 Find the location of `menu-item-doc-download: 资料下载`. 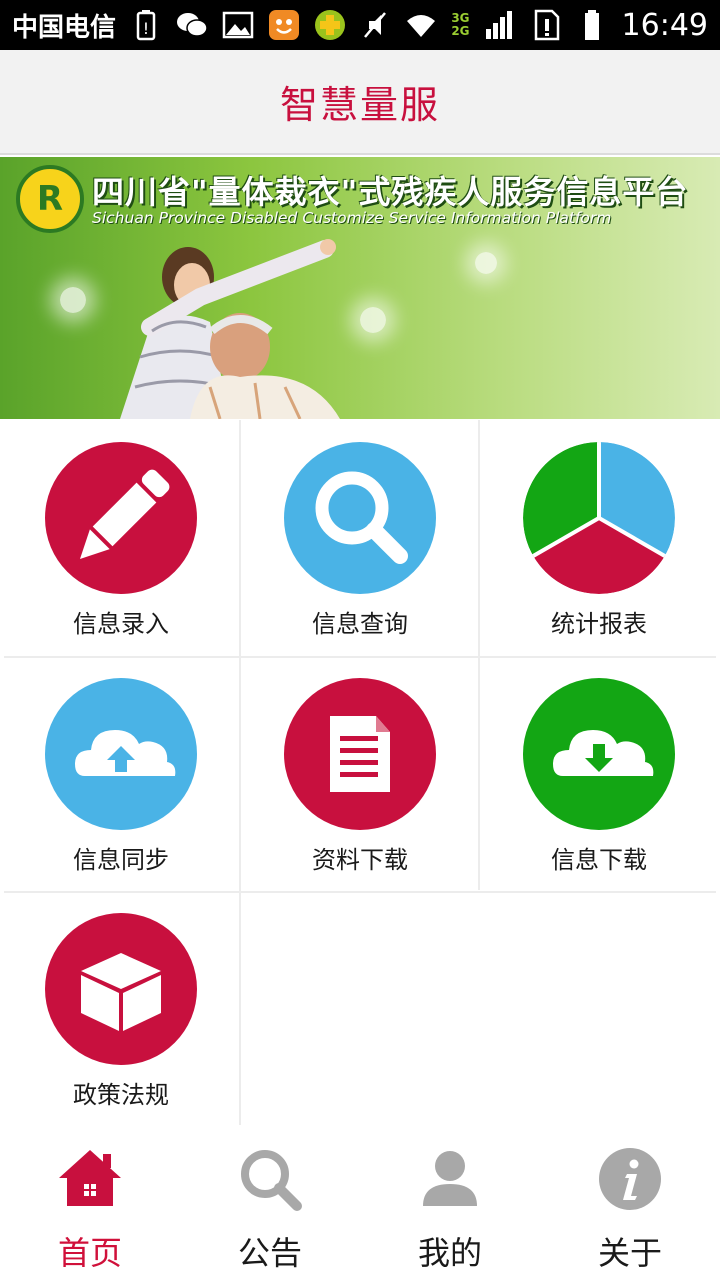

menu-item-doc-download: 资料下载 is located at coordinates (360, 773).